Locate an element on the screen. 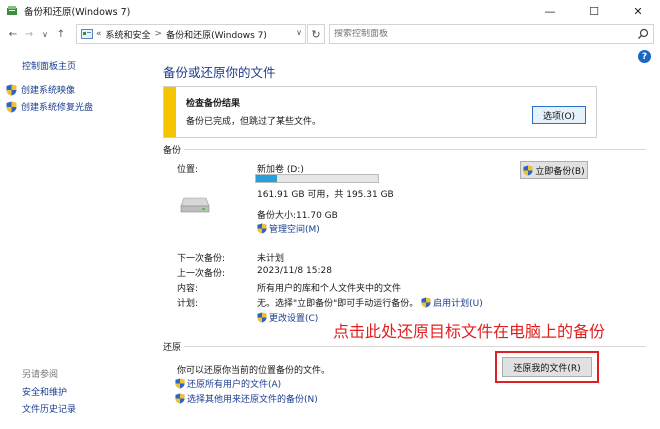  search-input is located at coordinates (484, 34).